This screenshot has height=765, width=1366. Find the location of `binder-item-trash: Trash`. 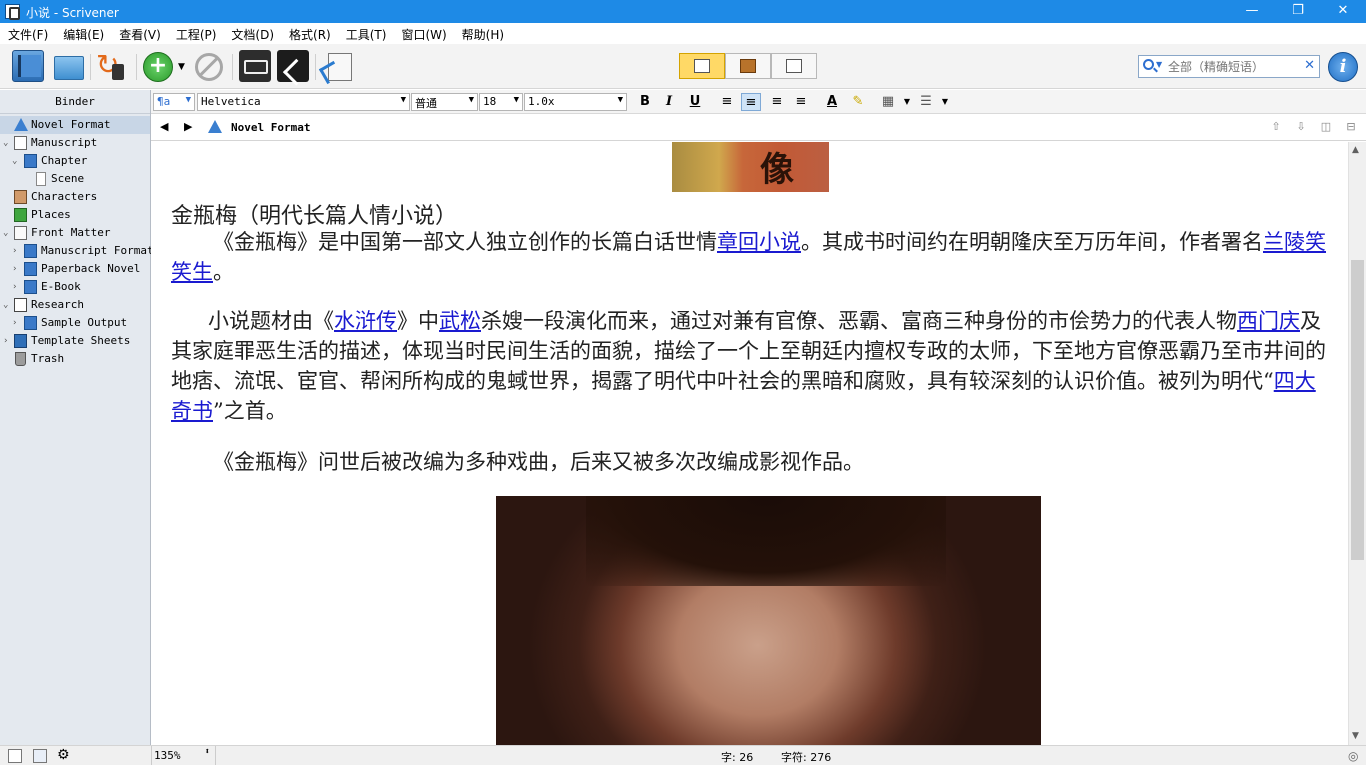

binder-item-trash: Trash is located at coordinates (75, 359).